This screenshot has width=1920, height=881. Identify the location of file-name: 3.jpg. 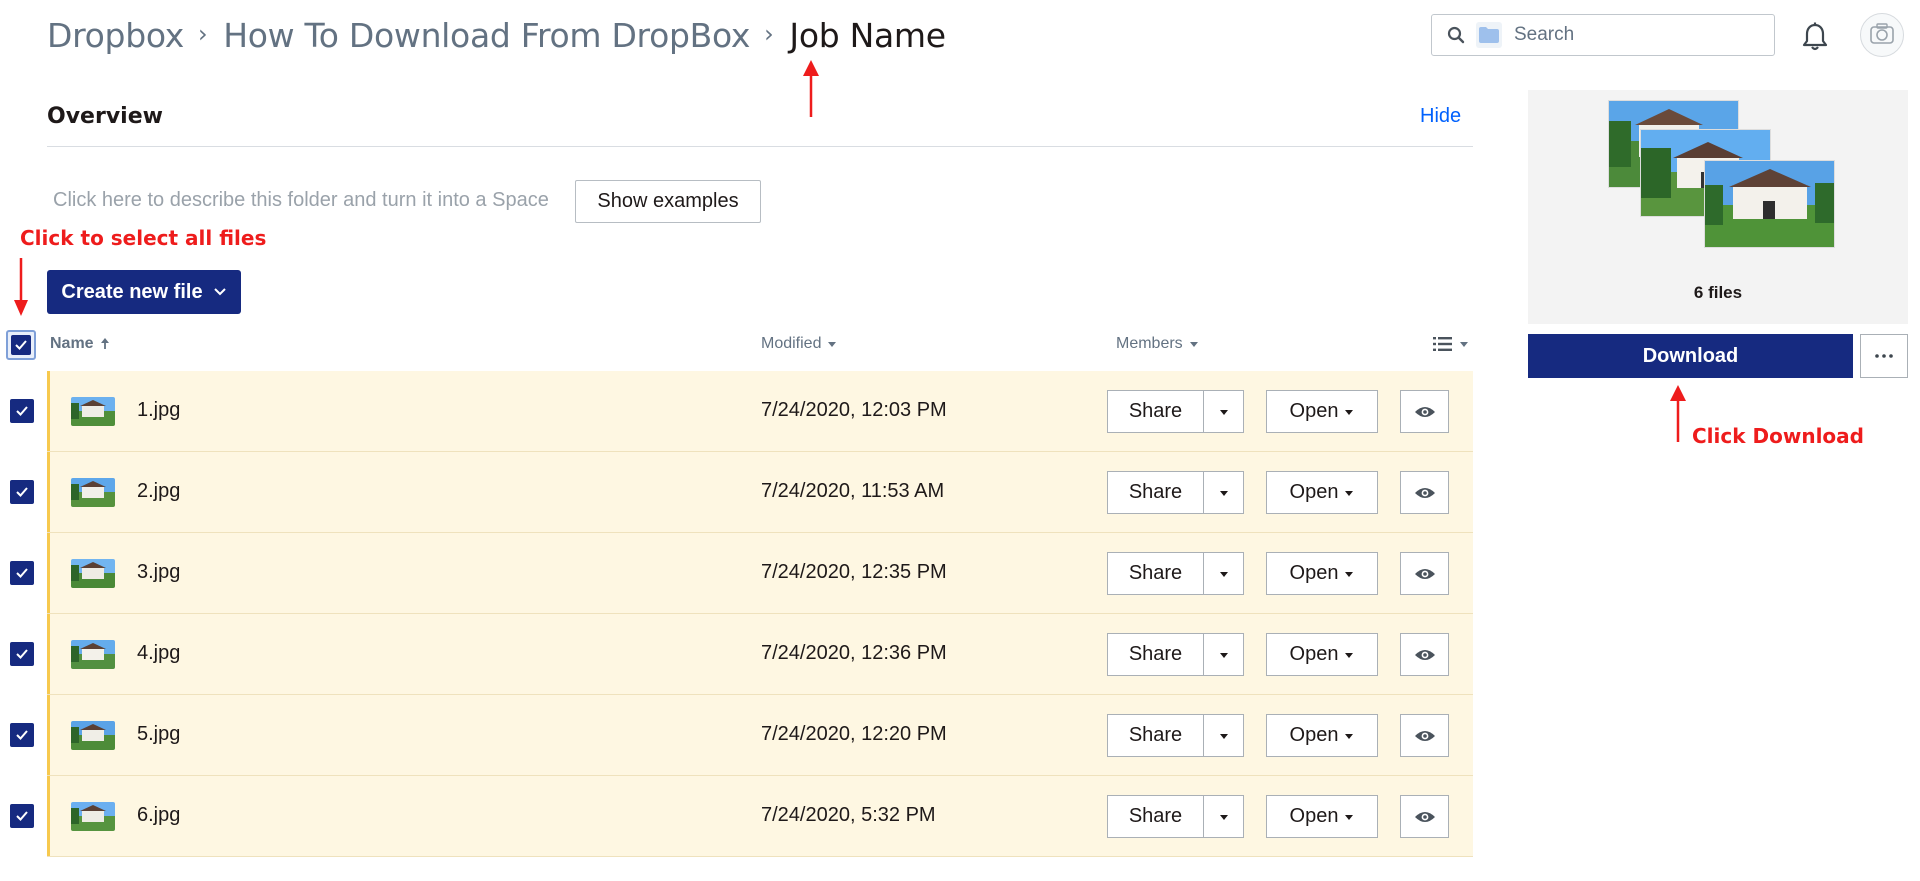
(158, 572).